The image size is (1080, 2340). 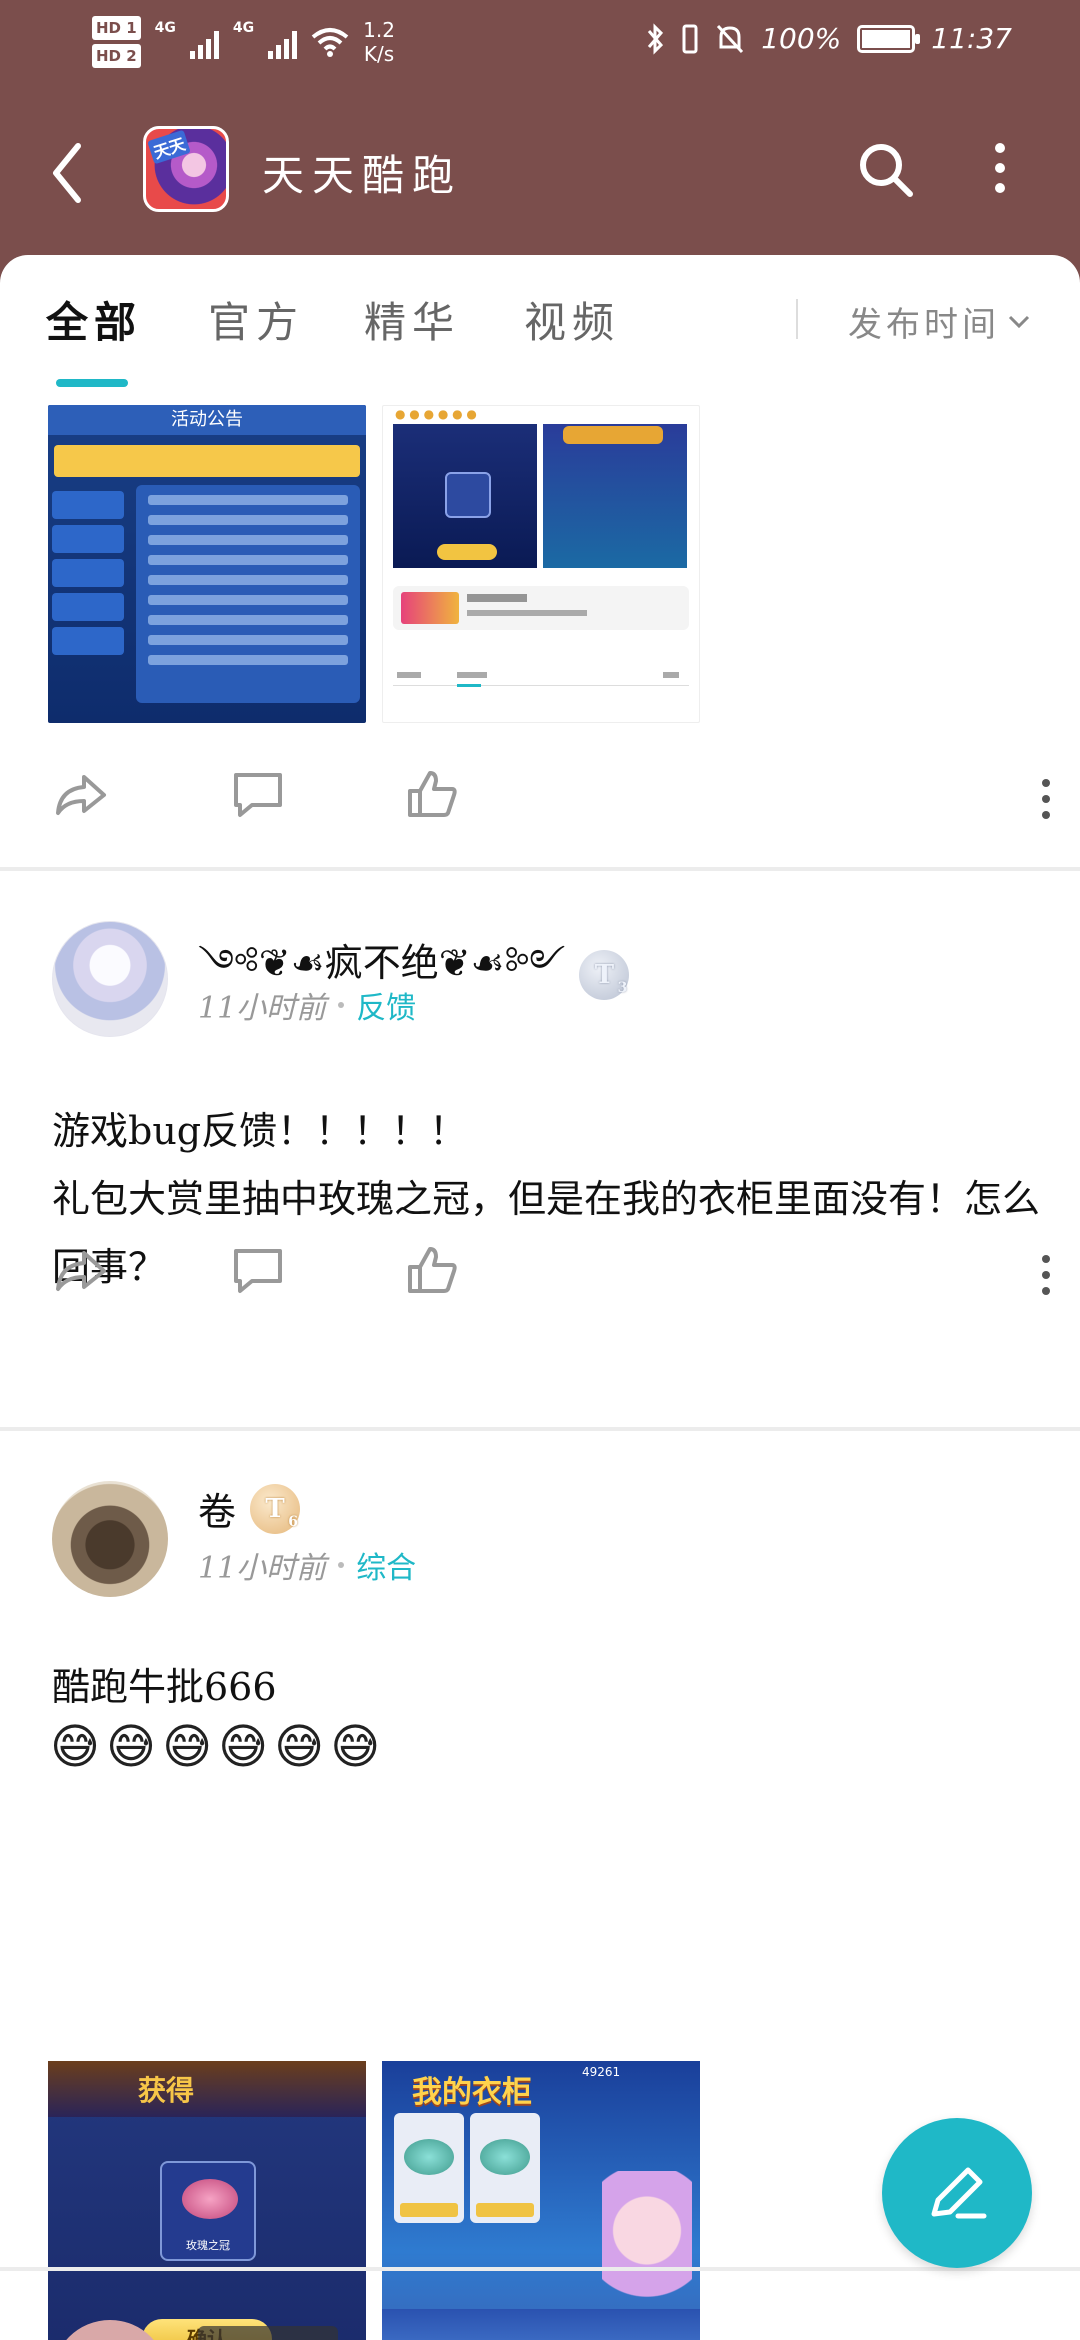 What do you see at coordinates (386, 1005) in the screenshot?
I see `category-tag: 反馈` at bounding box center [386, 1005].